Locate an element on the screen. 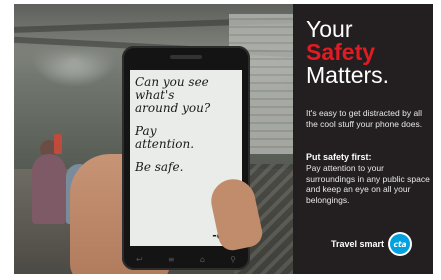  bystander-bag is located at coordinates (58, 144).